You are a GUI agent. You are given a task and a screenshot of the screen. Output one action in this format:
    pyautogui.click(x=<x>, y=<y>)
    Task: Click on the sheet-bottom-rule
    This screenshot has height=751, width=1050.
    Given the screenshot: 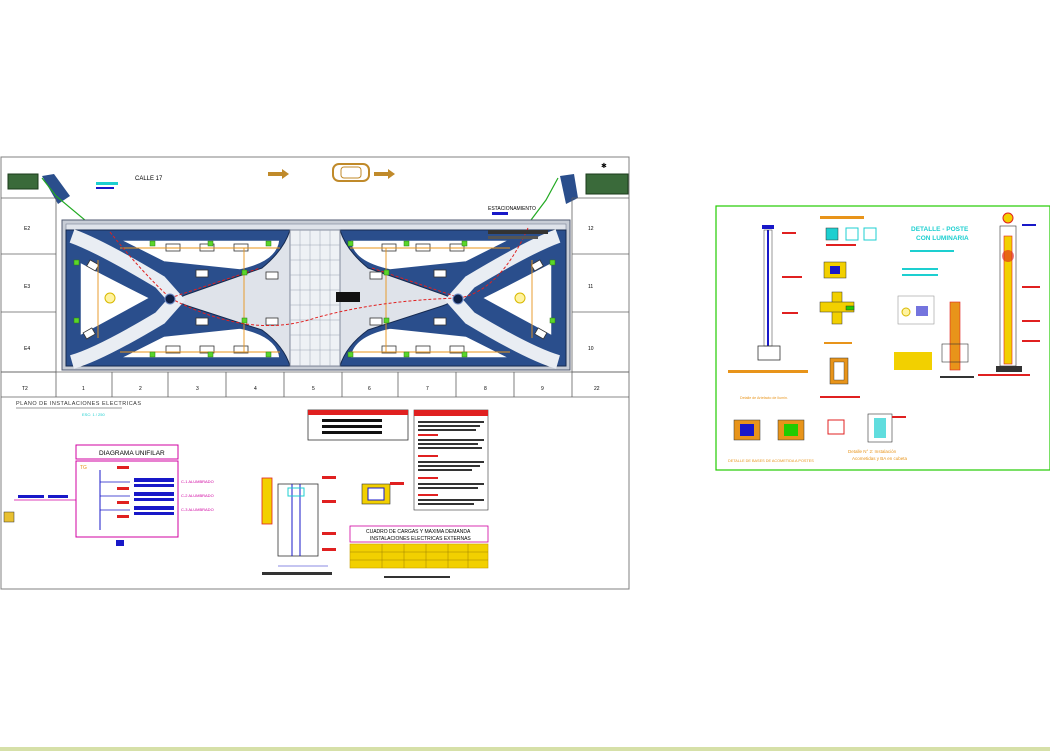 What is the action you would take?
    pyautogui.click(x=525, y=749)
    